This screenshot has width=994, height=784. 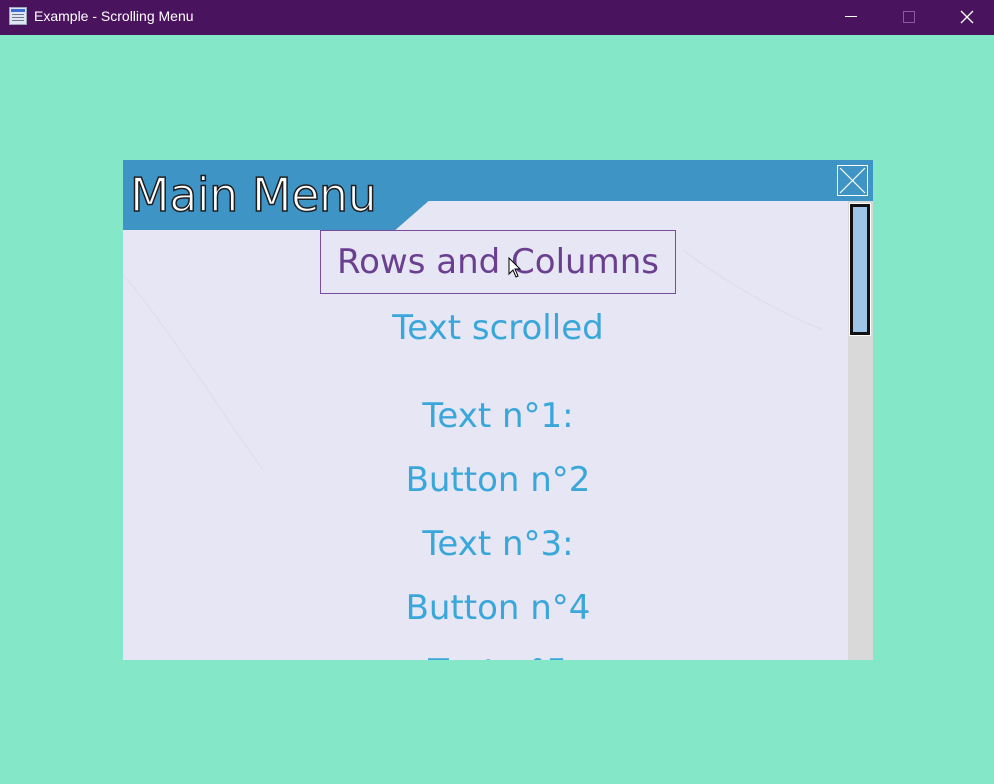 I want to click on text-1-label: Text n°1:, so click(x=498, y=416).